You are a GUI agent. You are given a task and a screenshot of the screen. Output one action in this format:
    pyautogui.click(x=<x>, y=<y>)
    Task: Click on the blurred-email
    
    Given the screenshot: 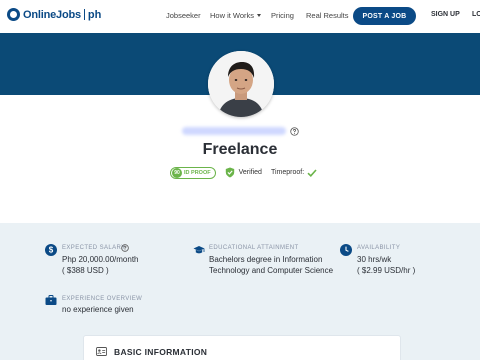 What is the action you would take?
    pyautogui.click(x=234, y=131)
    